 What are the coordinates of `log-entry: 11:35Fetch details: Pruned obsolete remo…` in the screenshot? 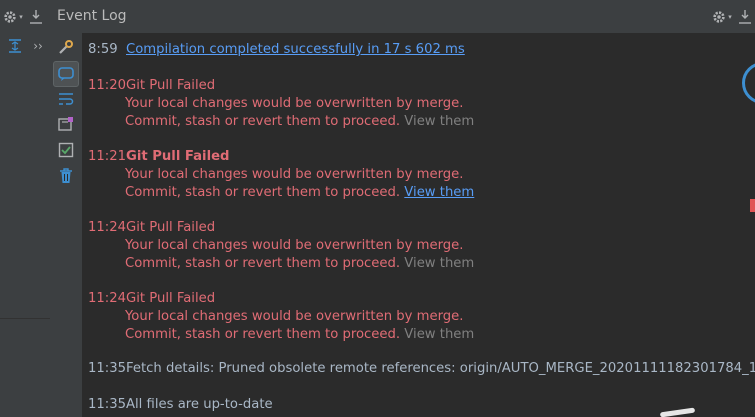 It's located at (421, 369).